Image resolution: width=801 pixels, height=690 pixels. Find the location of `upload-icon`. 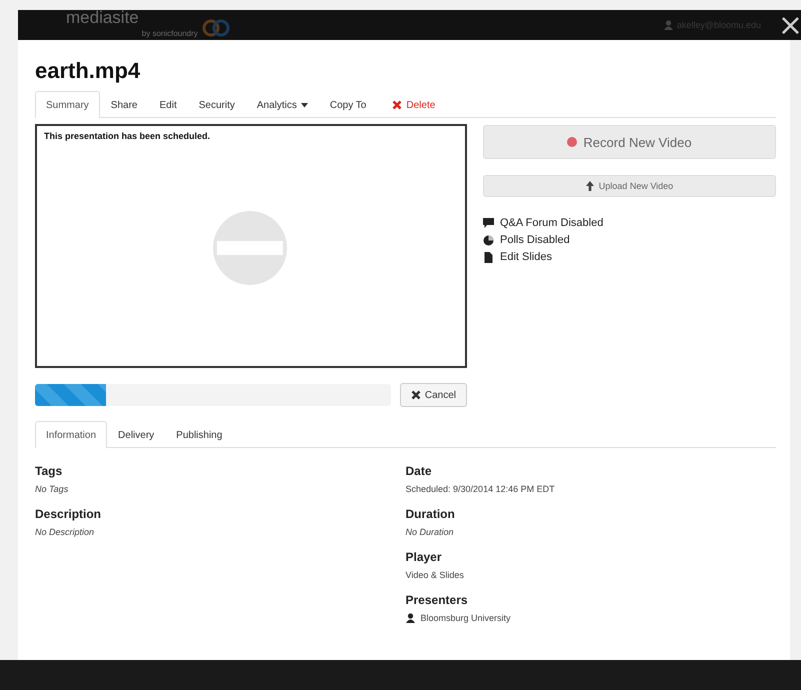

upload-icon is located at coordinates (590, 186).